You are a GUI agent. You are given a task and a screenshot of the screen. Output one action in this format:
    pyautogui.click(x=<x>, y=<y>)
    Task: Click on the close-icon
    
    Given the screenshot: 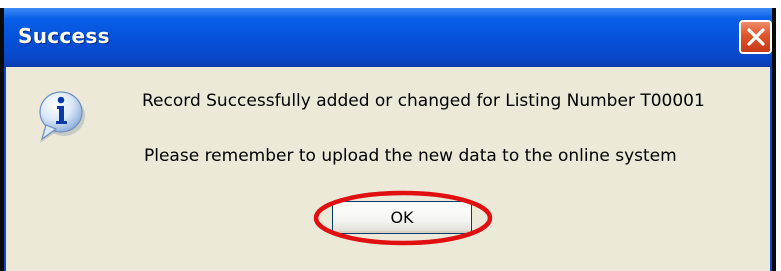 What is the action you would take?
    pyautogui.click(x=756, y=37)
    